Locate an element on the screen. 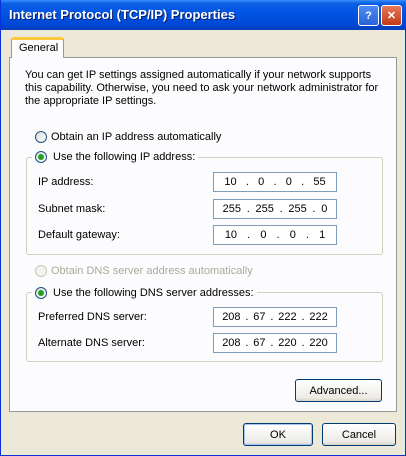  close-button: ✕ is located at coordinates (391, 15).